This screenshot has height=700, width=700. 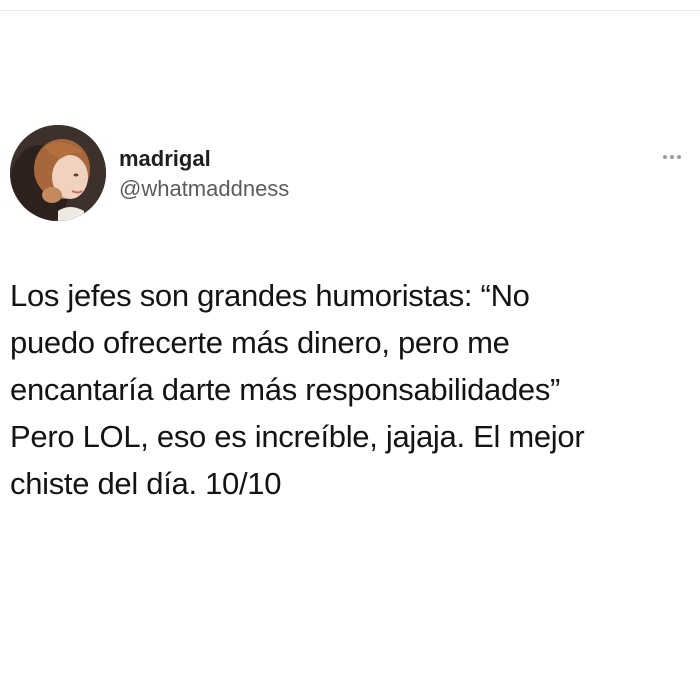 What do you see at coordinates (204, 189) in the screenshot?
I see `author-handle: @whatmaddness` at bounding box center [204, 189].